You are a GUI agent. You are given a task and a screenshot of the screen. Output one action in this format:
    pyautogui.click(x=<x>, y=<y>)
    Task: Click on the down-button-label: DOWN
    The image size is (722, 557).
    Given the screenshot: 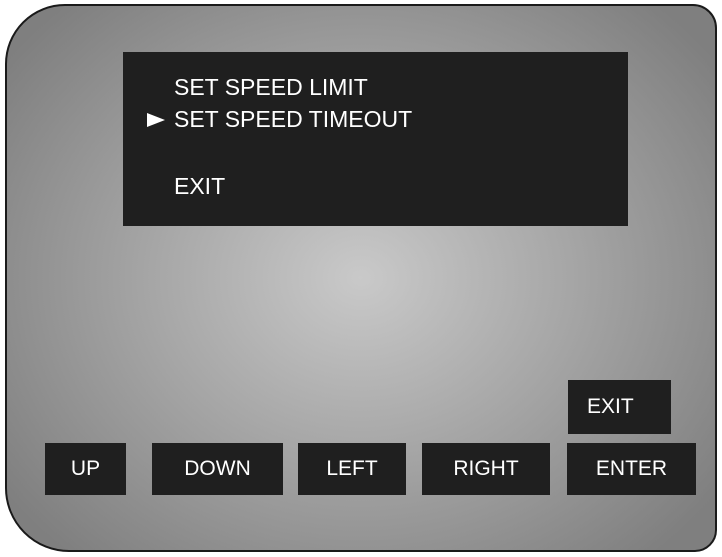 What is the action you would take?
    pyautogui.click(x=217, y=468)
    